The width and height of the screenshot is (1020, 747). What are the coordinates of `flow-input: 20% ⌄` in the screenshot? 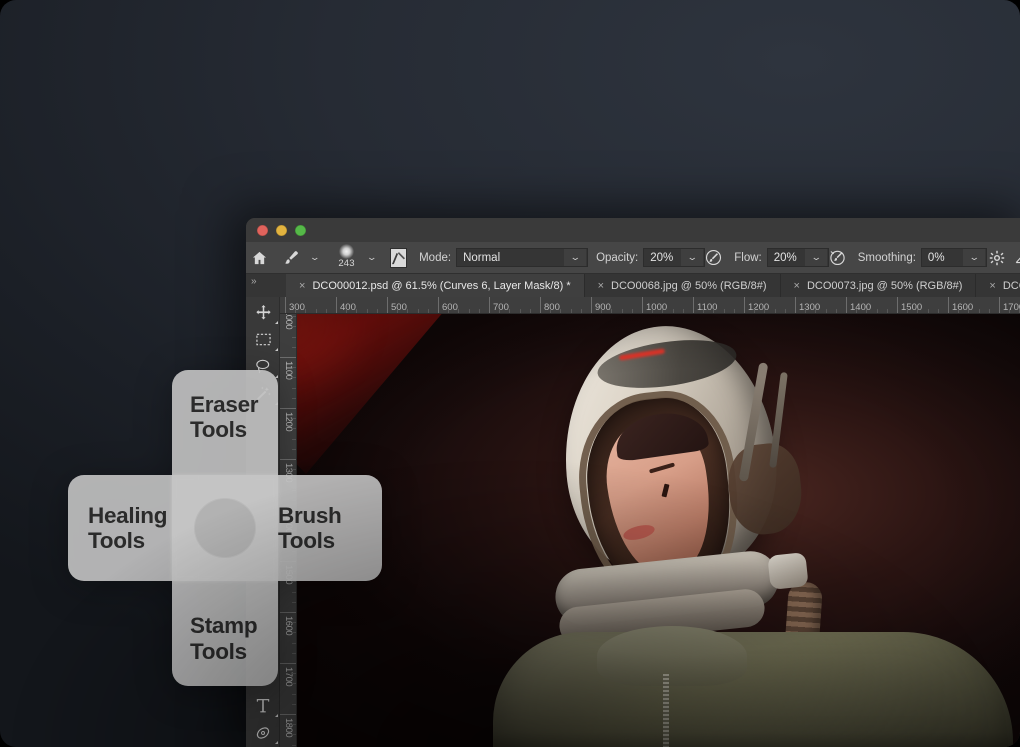 It's located at (797, 257).